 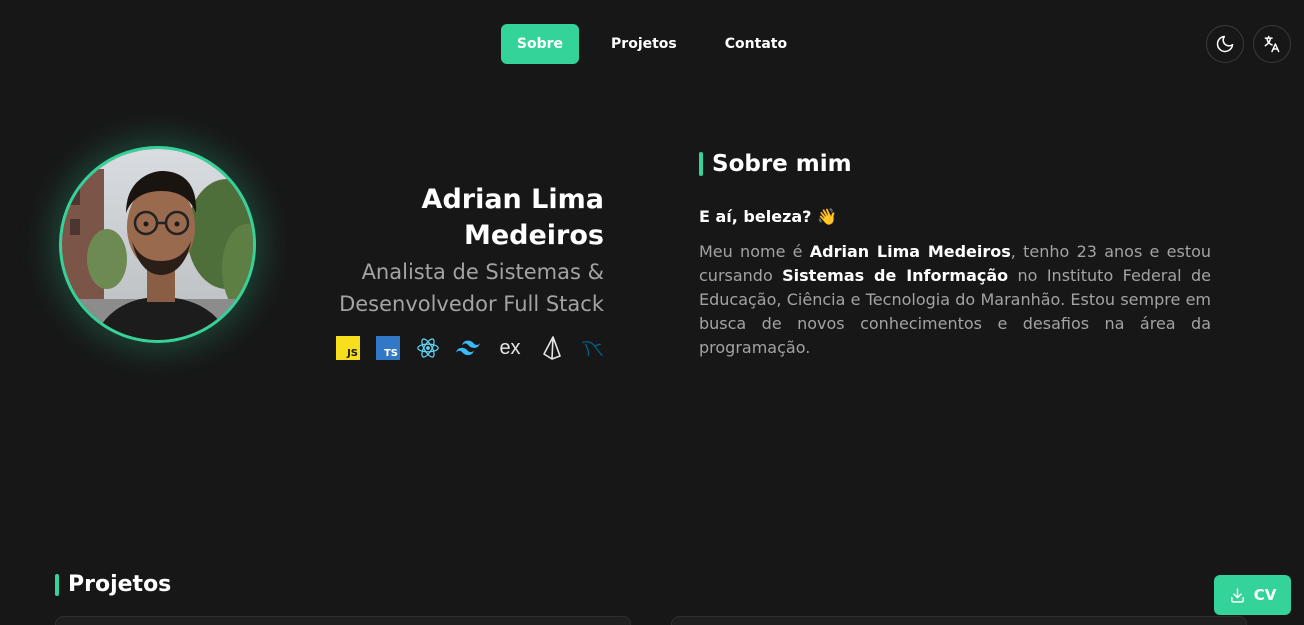 What do you see at coordinates (910, 251) in the screenshot?
I see `about-name-highlight: Adrian Lima Medeiros` at bounding box center [910, 251].